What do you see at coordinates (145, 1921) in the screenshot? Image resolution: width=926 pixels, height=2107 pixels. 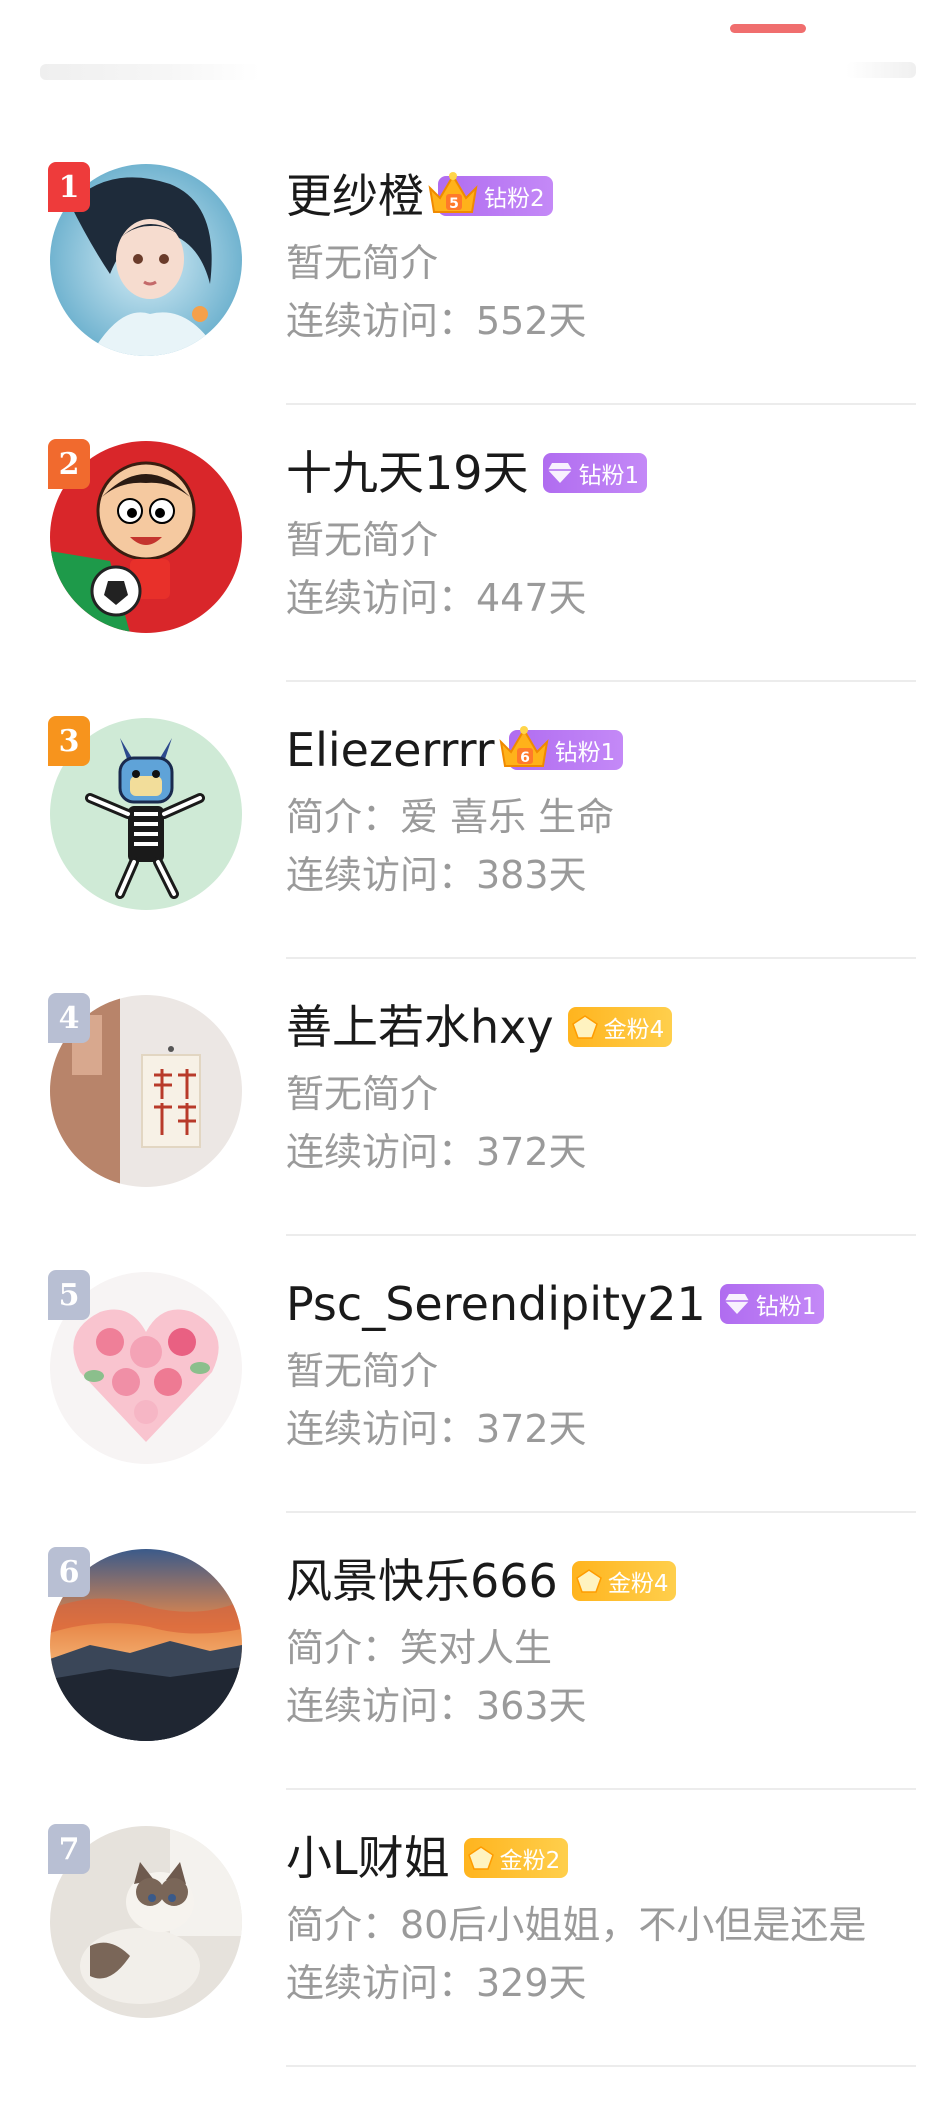 I see `avatar: 7` at bounding box center [145, 1921].